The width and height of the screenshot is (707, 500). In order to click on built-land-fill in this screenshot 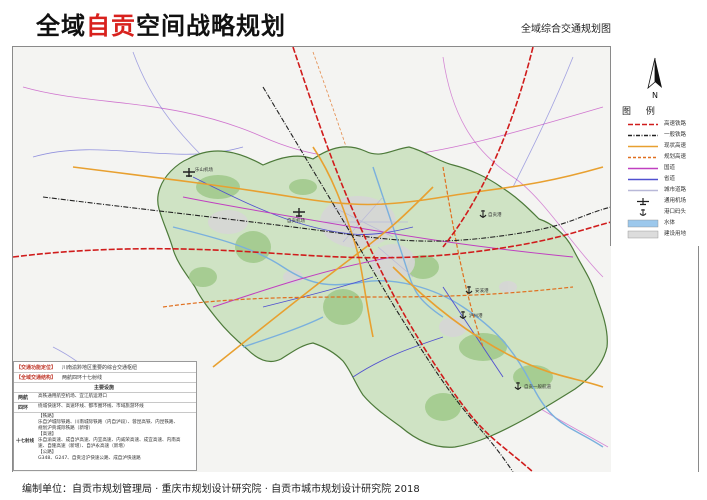, I will do `click(643, 234)`.